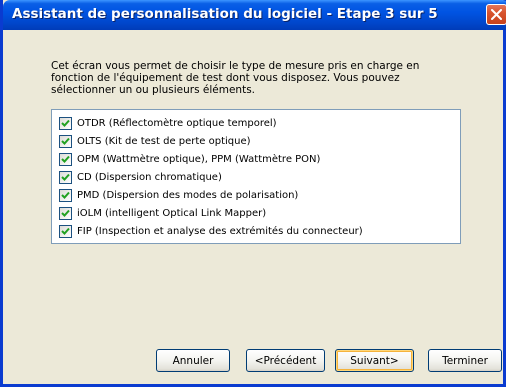  What do you see at coordinates (164, 141) in the screenshot?
I see `olts-label: OLTS (Kit de test de perte optique)` at bounding box center [164, 141].